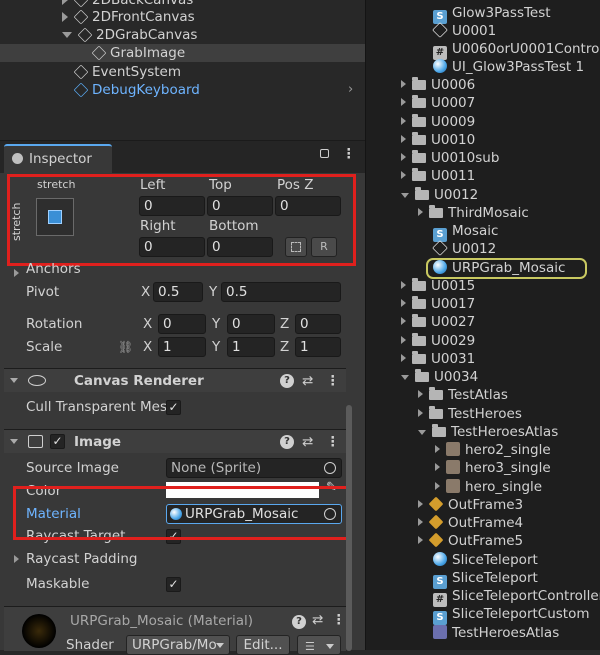  I want to click on project-folder: U0009, so click(438, 122).